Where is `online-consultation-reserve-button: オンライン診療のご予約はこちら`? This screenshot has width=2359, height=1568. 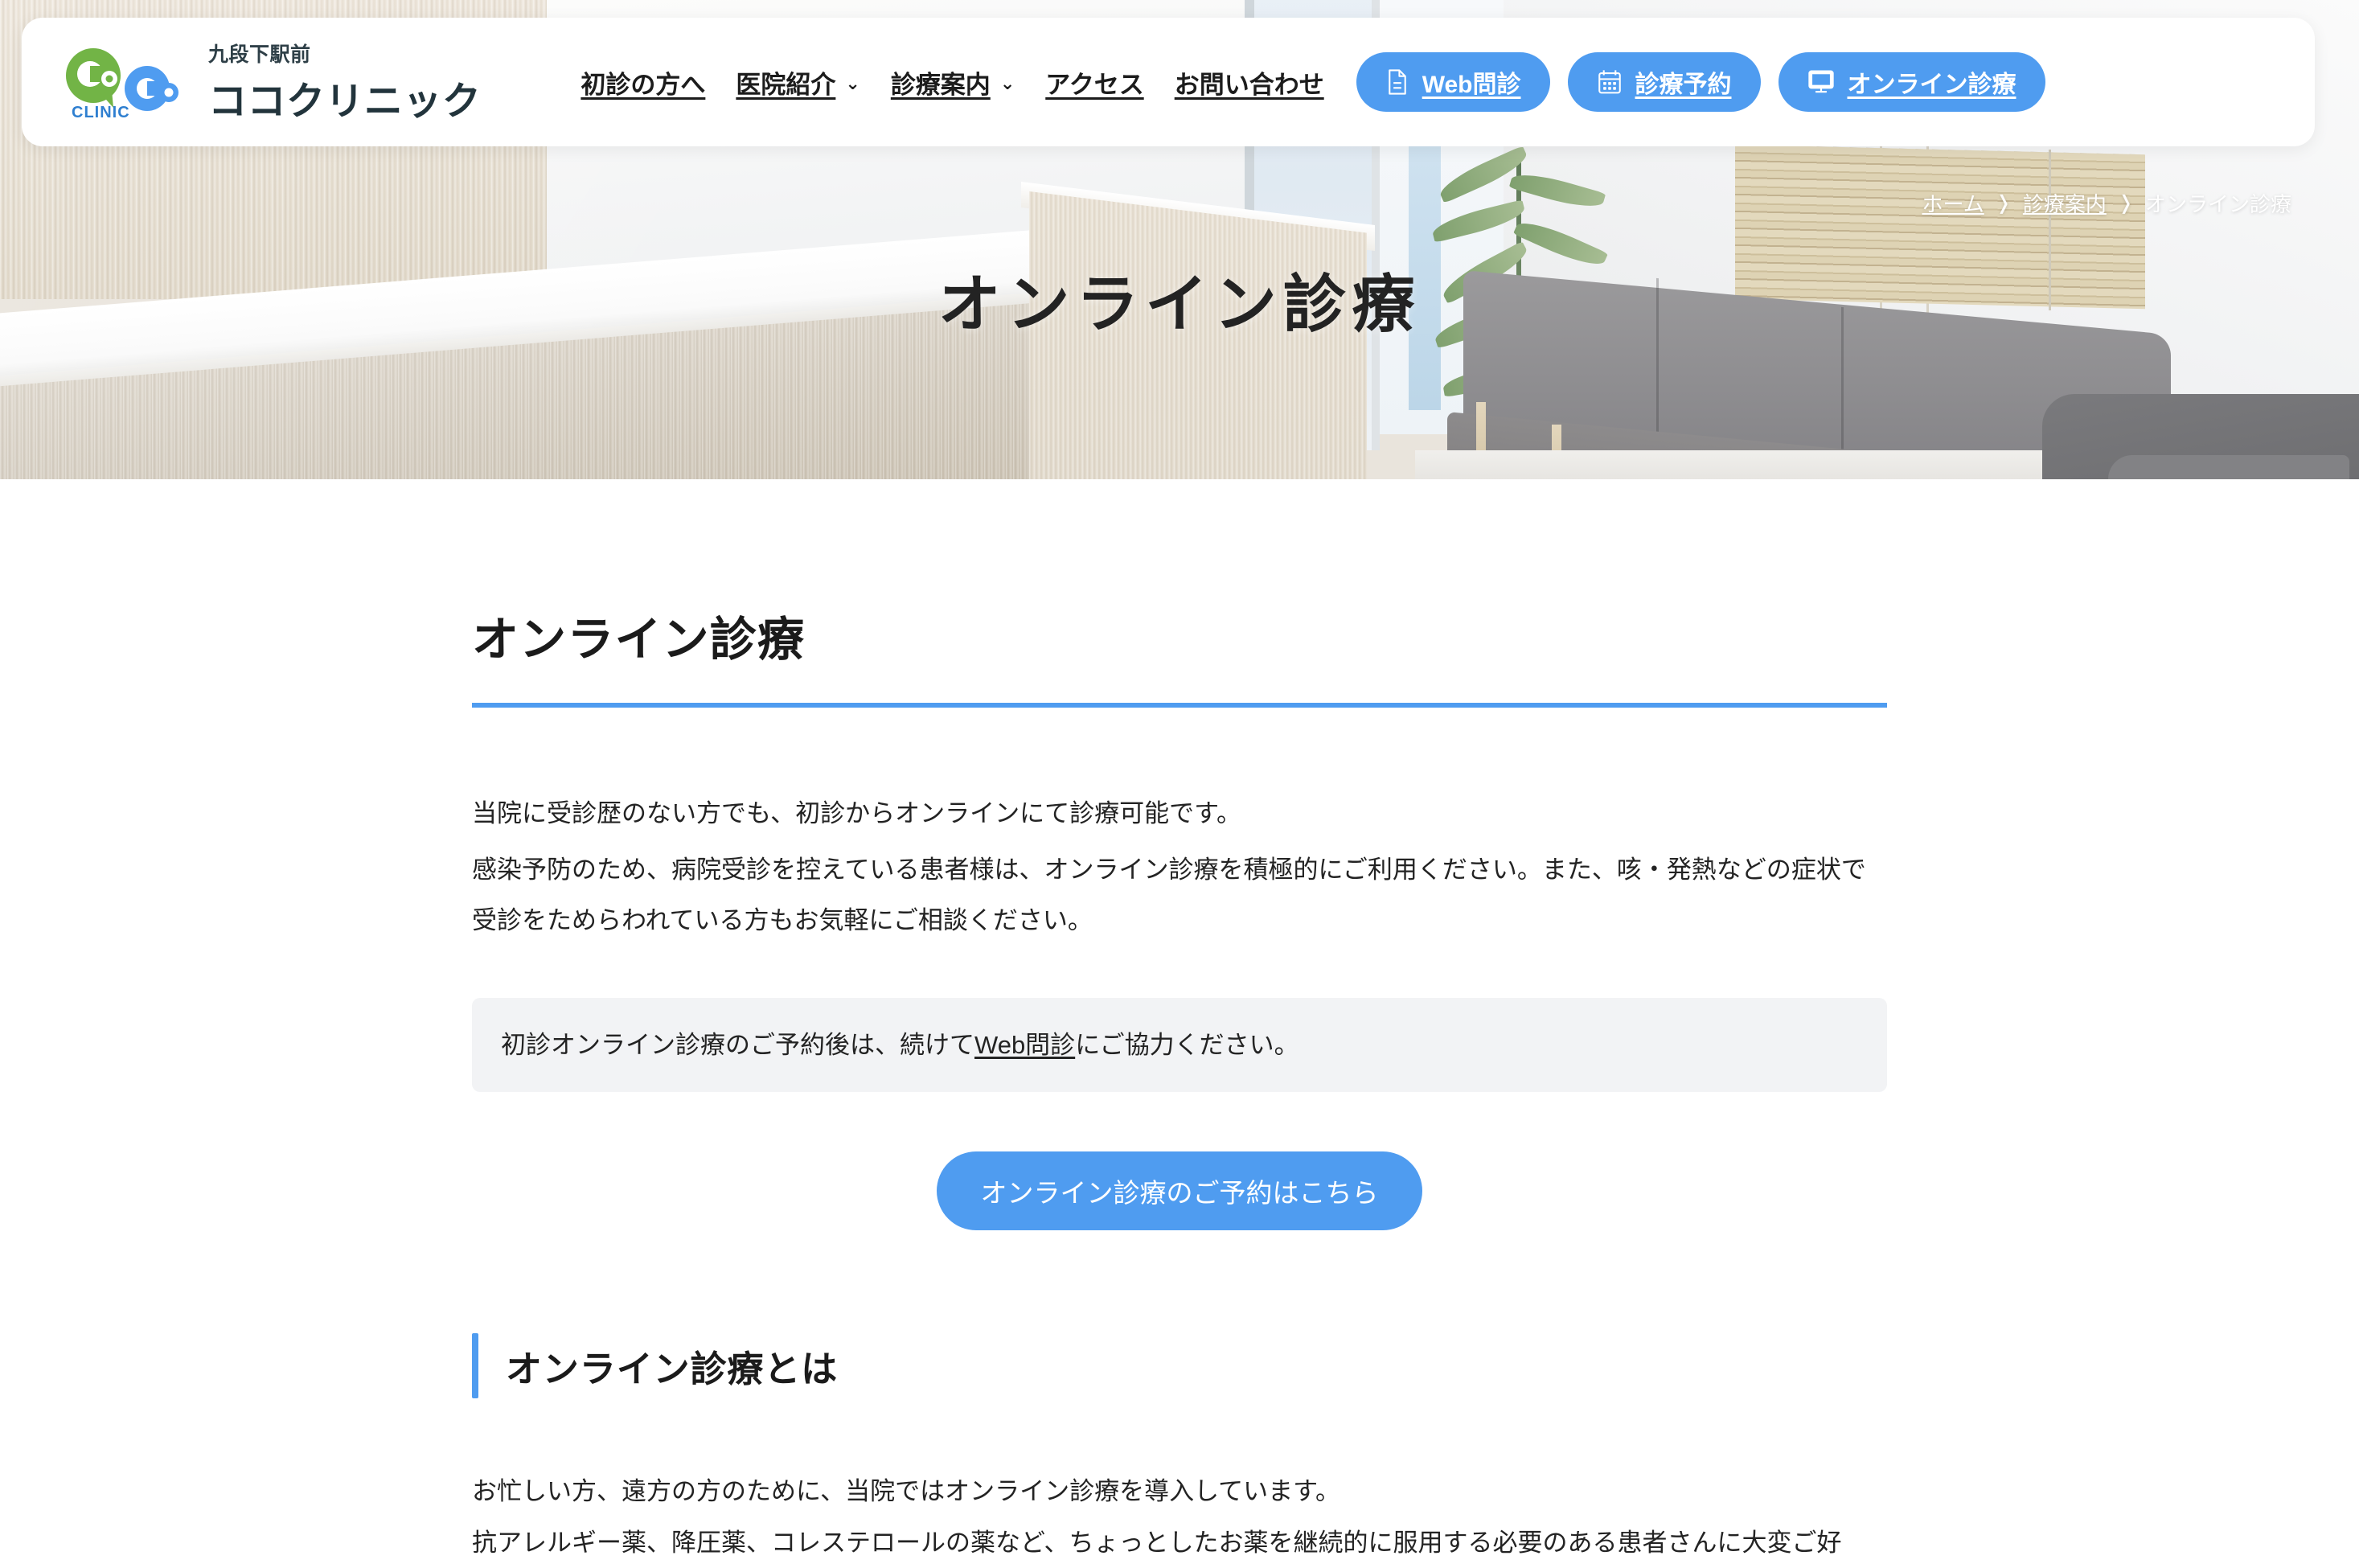
online-consultation-reserve-button: オンライン診療のご予約はこちら is located at coordinates (1179, 1191).